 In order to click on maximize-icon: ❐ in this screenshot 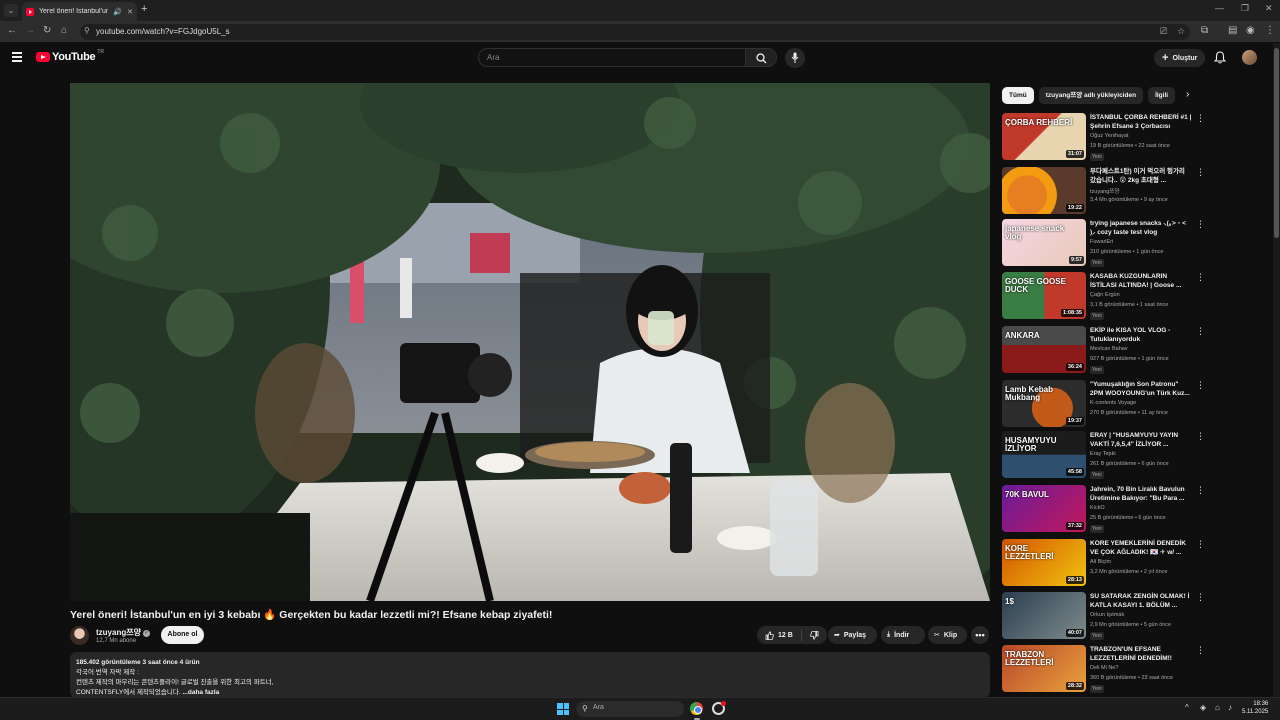, I will do `click(1245, 8)`.